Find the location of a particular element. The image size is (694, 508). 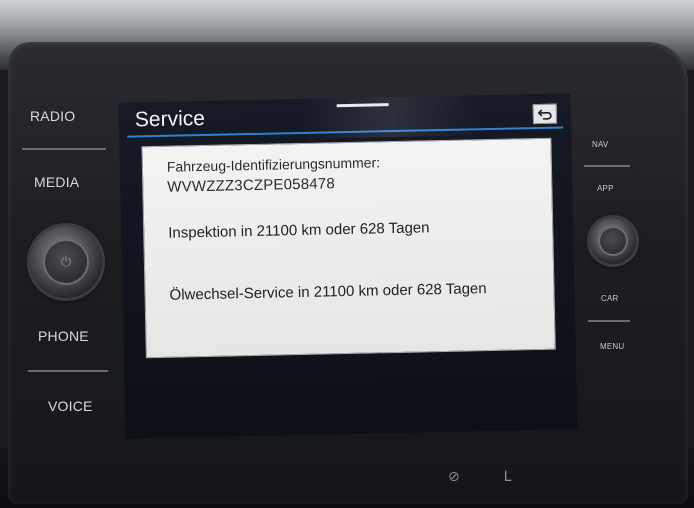

tuning-knob-cap is located at coordinates (613, 241).